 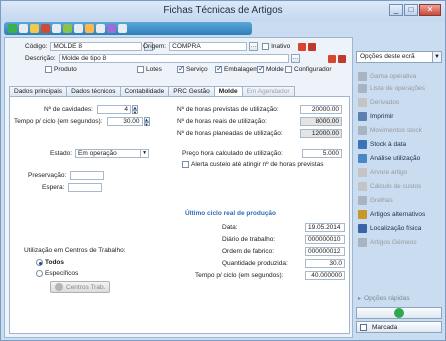 What do you see at coordinates (12, 28) in the screenshot?
I see `new-record-icon` at bounding box center [12, 28].